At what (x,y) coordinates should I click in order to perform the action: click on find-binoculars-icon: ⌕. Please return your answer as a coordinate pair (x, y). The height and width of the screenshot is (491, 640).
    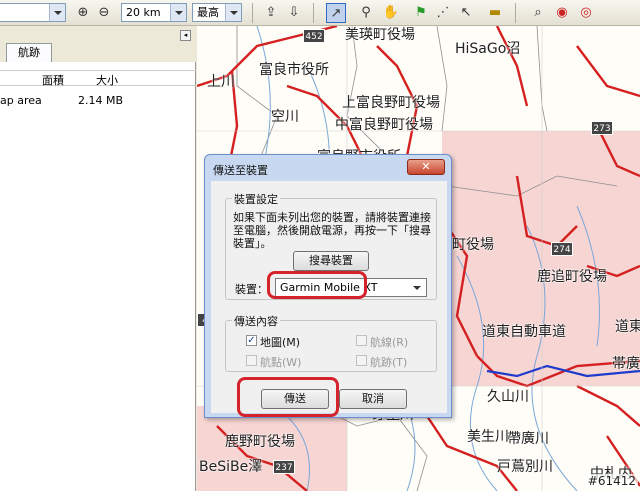
    Looking at the image, I should click on (538, 13).